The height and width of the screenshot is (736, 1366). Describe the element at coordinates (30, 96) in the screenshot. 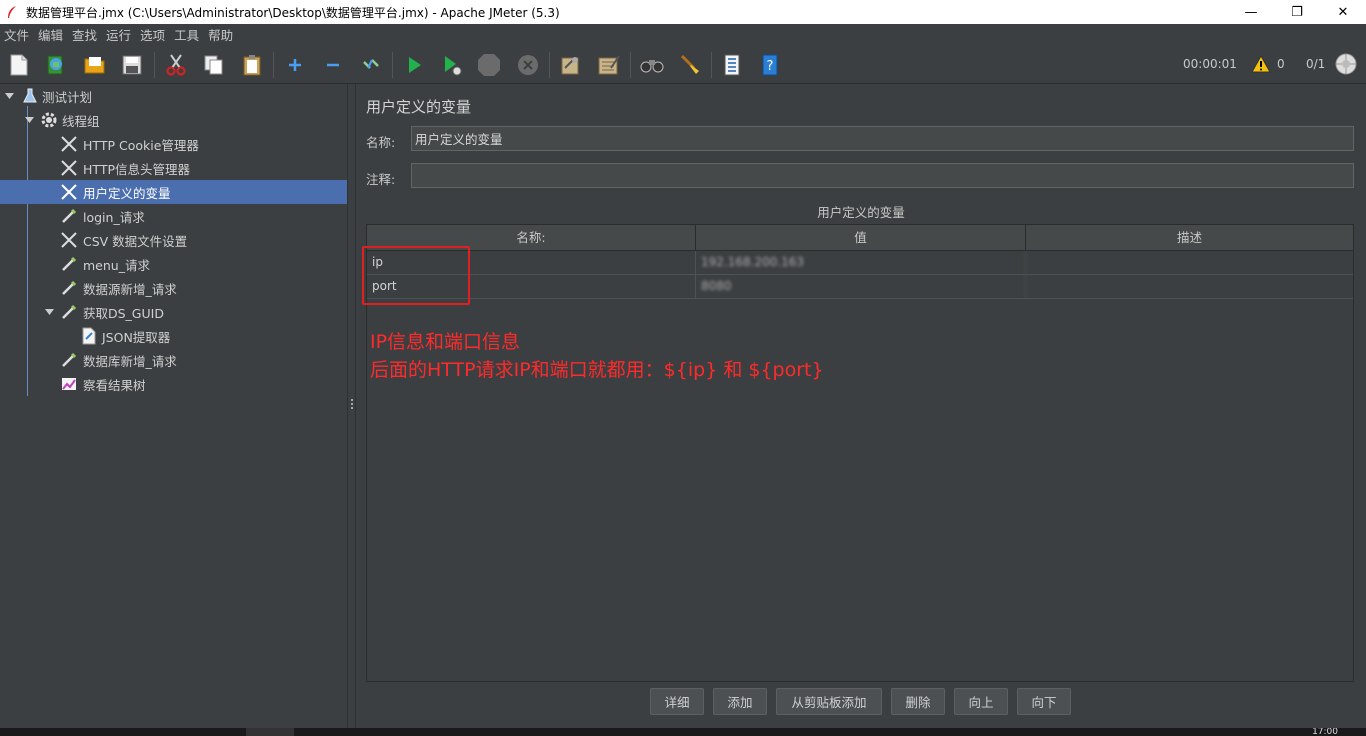

I see `flask-icon` at that location.